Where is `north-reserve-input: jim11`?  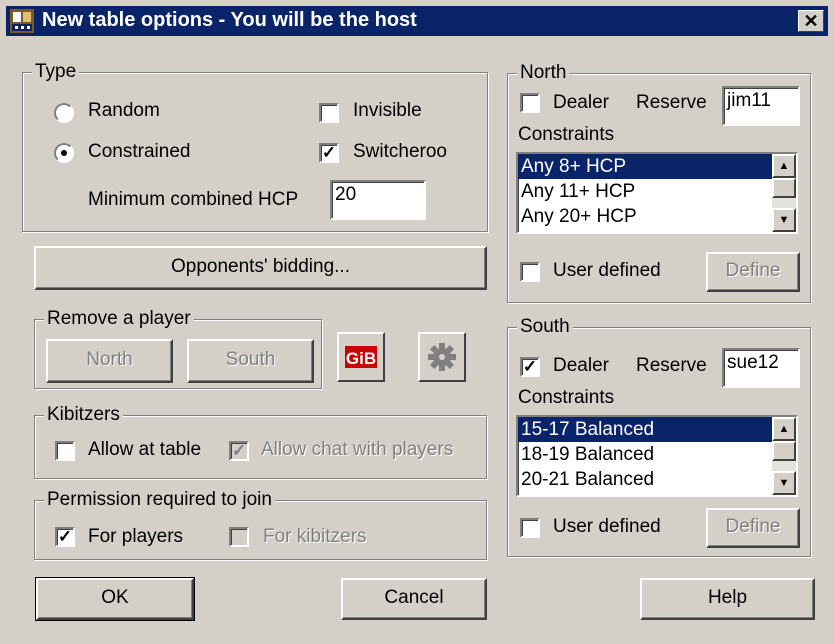 north-reserve-input: jim11 is located at coordinates (761, 106).